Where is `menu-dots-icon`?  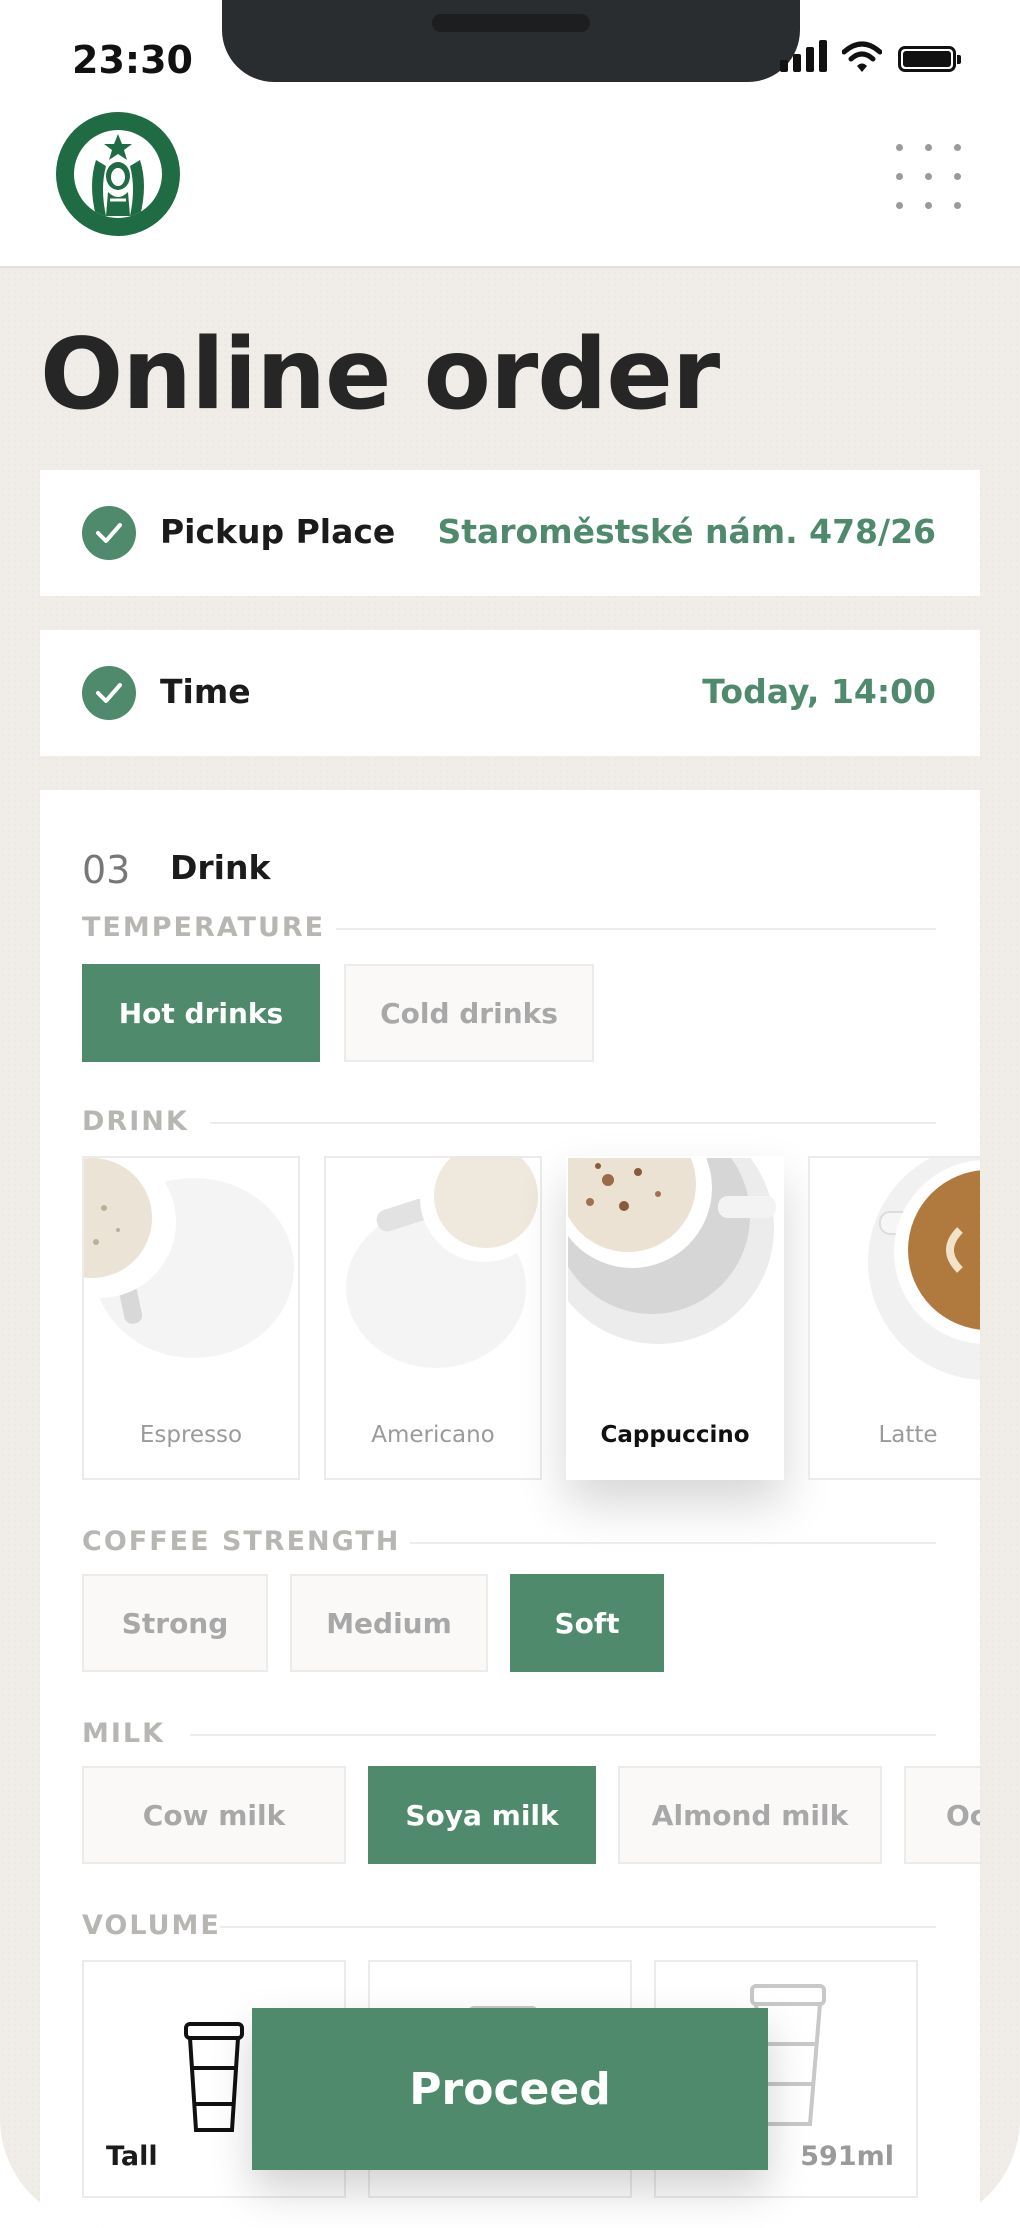
menu-dots-icon is located at coordinates (929, 177).